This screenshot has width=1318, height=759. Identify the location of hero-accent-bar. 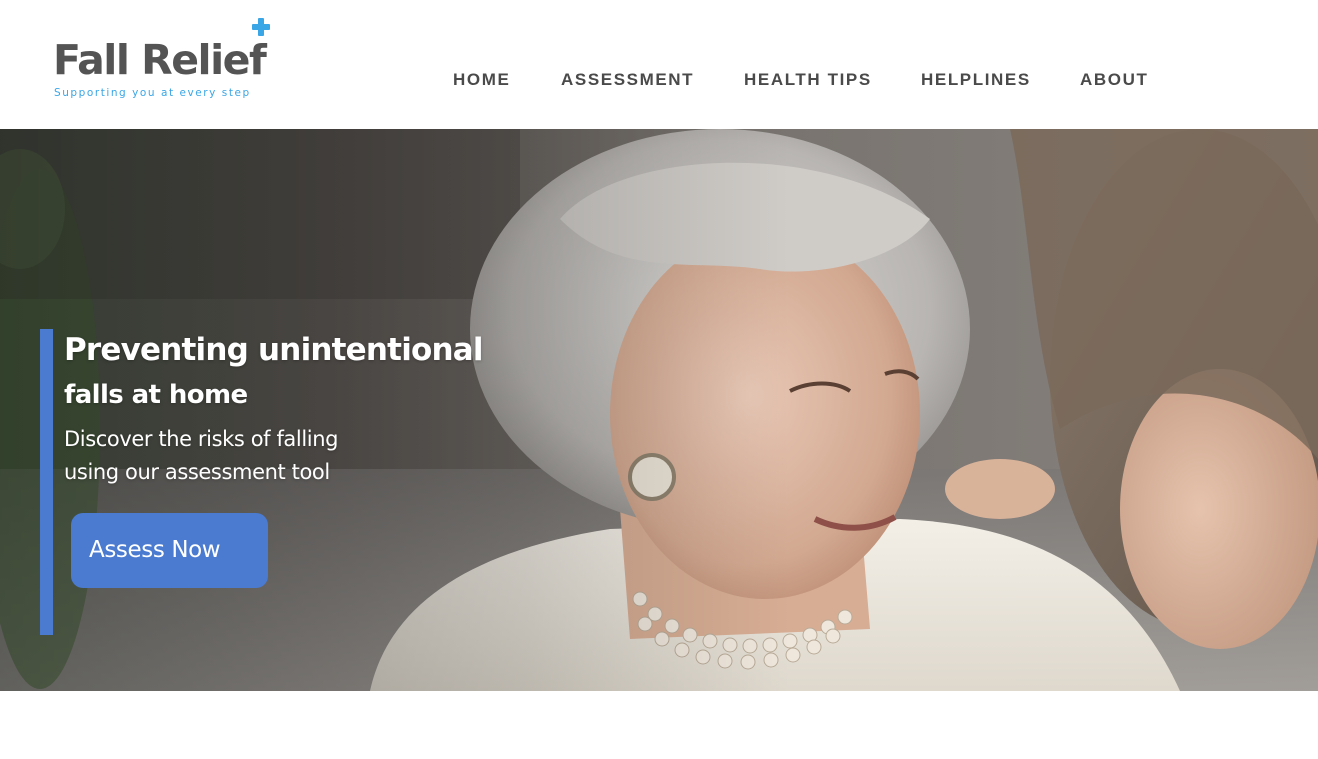
(46, 482).